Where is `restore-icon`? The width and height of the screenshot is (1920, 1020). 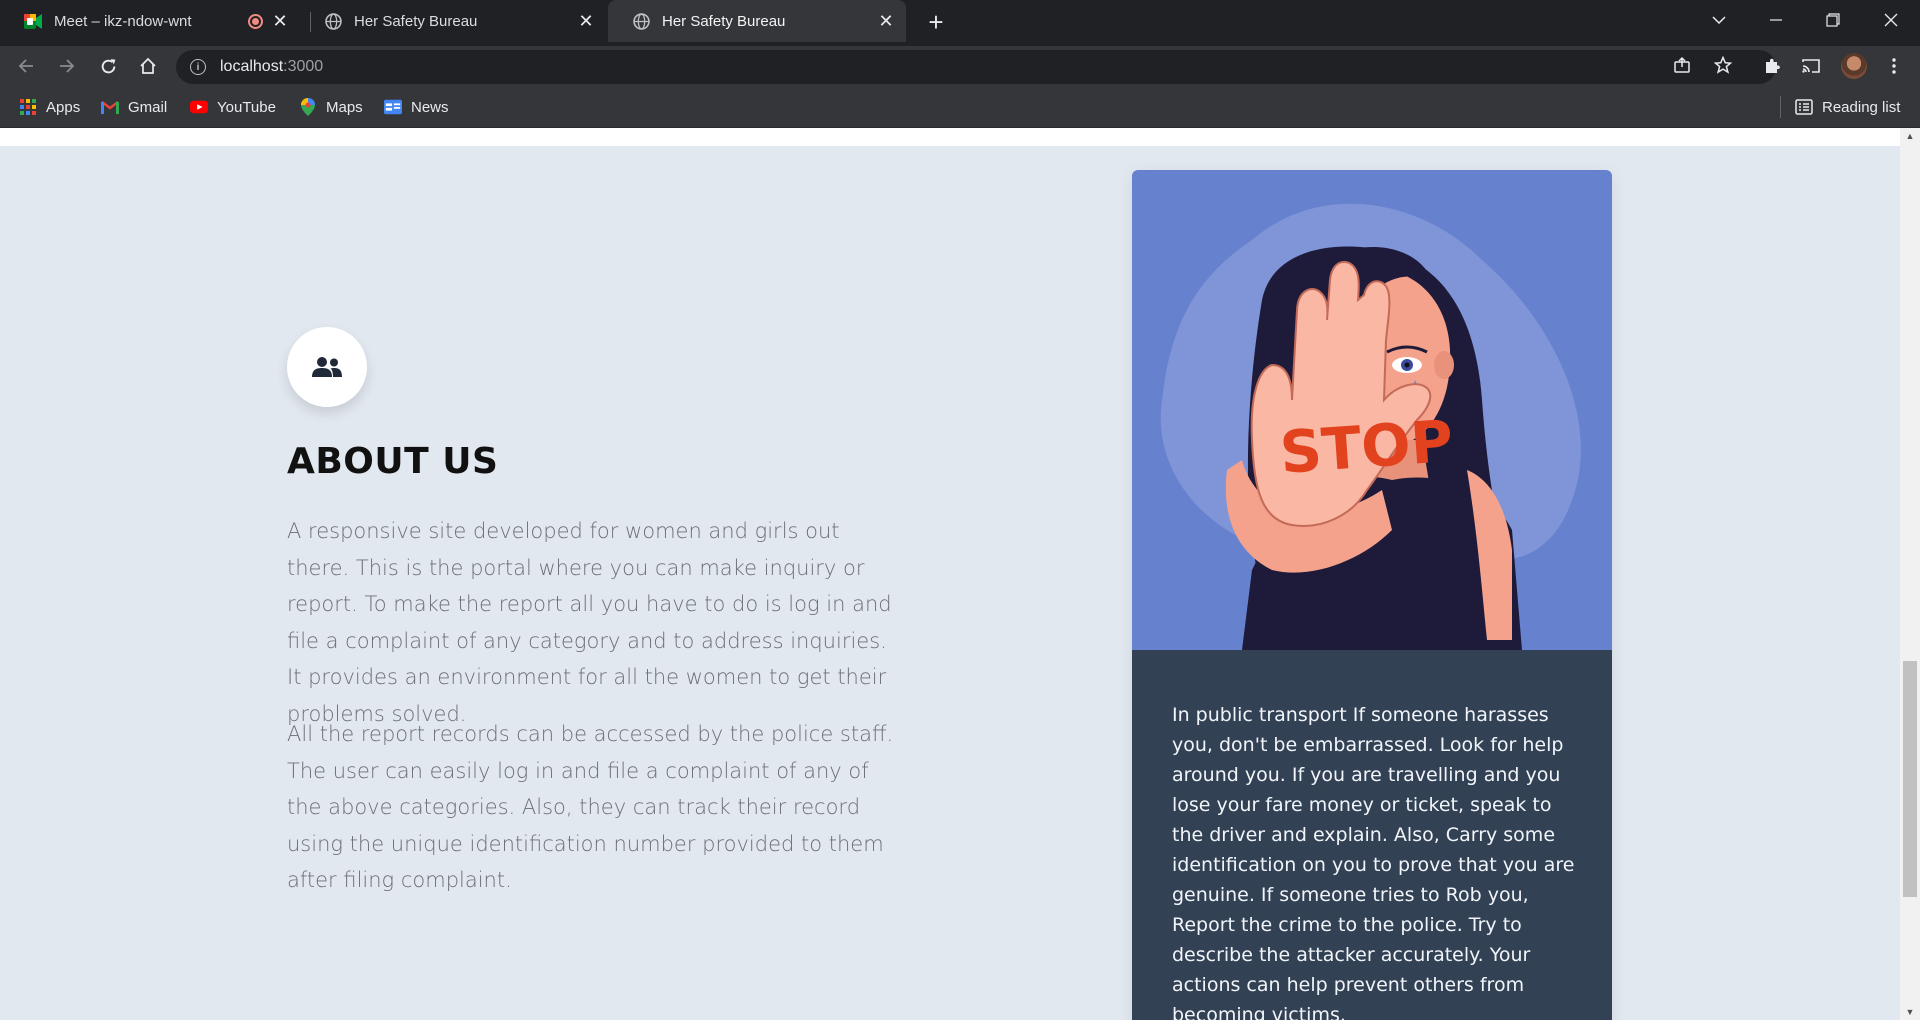
restore-icon is located at coordinates (1833, 20).